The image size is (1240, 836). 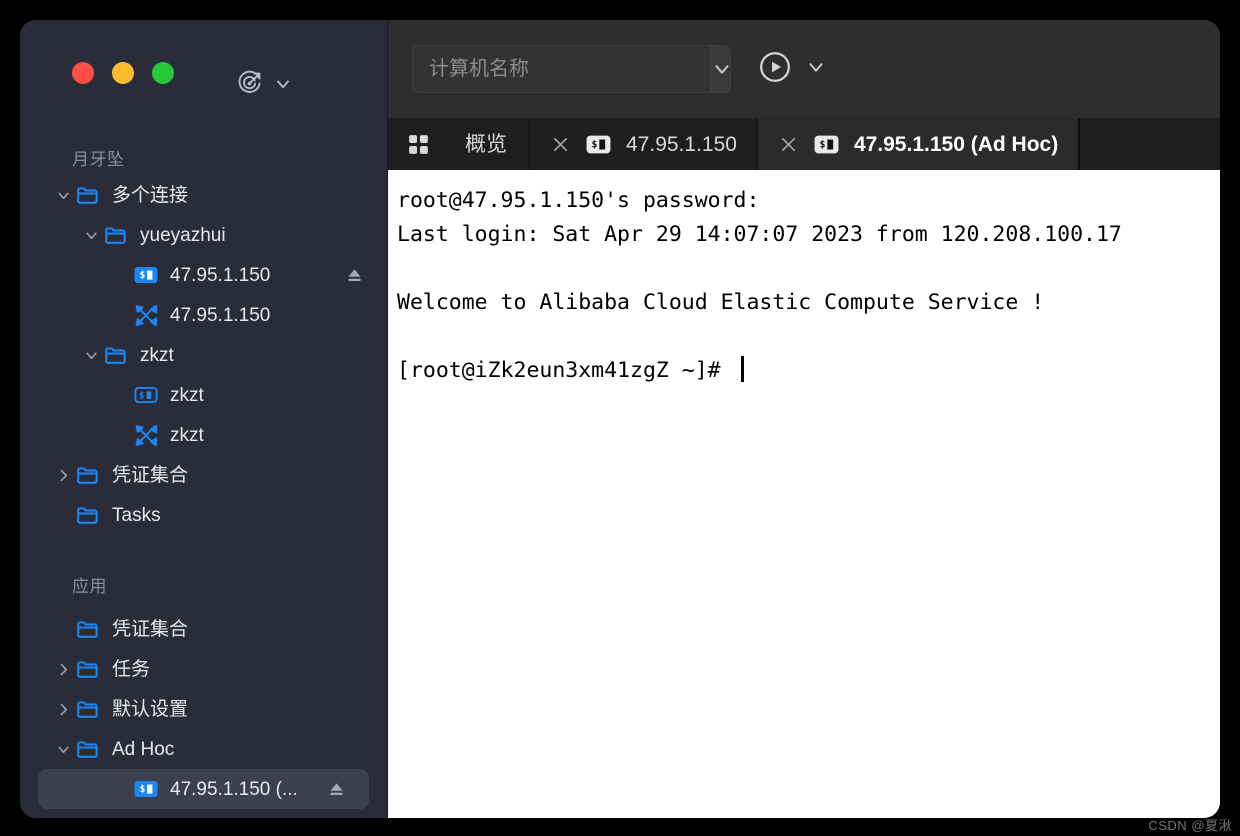 What do you see at coordinates (681, 144) in the screenshot?
I see `tab-label: 47.95.1.150` at bounding box center [681, 144].